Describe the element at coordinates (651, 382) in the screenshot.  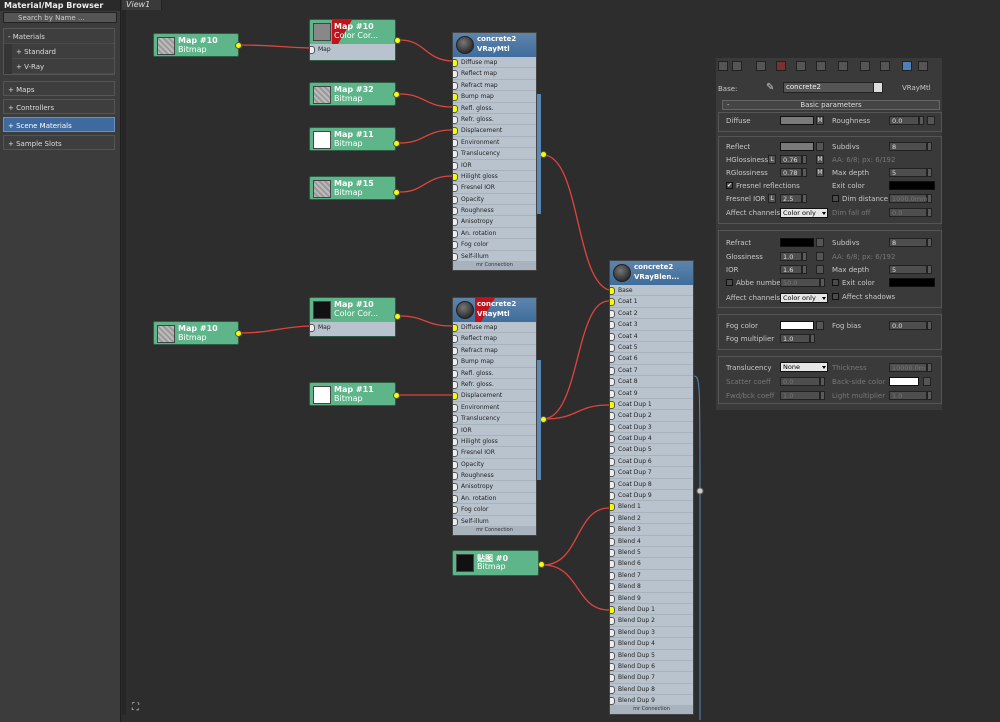
I see `input-slot: Coat 8` at that location.